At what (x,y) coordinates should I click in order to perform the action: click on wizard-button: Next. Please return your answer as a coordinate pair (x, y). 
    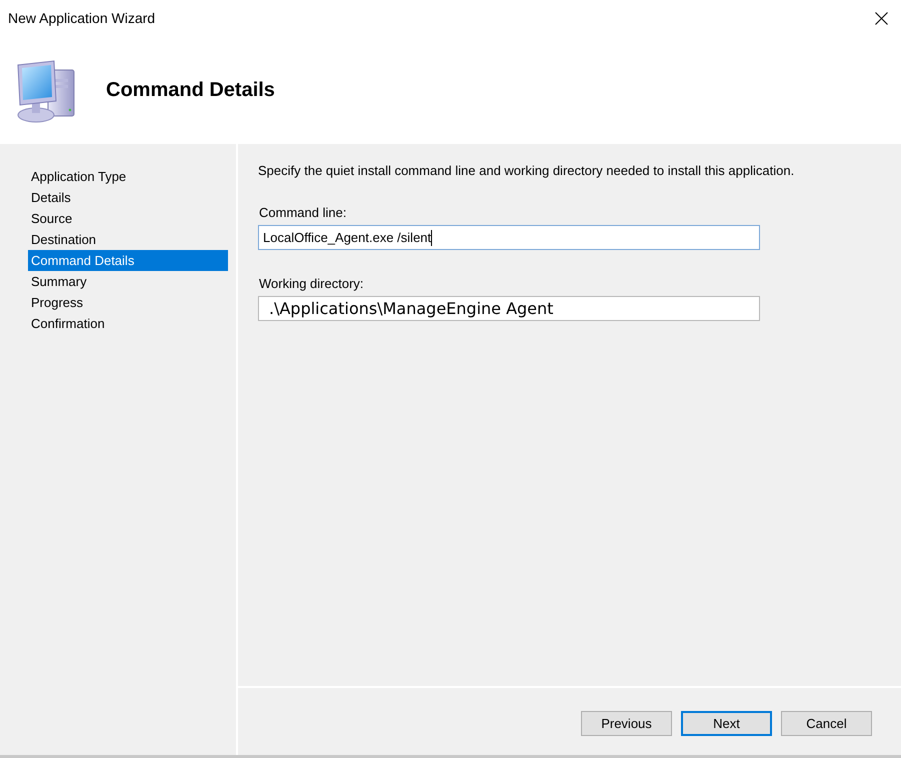
    Looking at the image, I should click on (726, 723).